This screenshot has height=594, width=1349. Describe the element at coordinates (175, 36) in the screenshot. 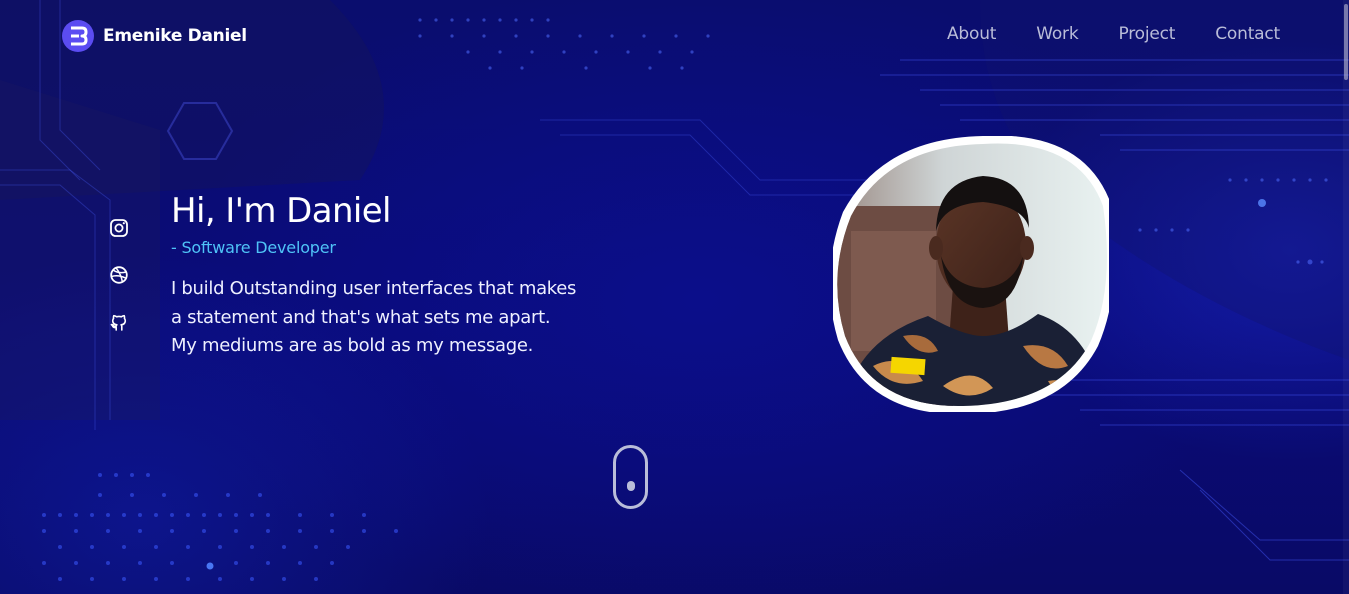

I see `brand-name: Emenike Daniel` at that location.